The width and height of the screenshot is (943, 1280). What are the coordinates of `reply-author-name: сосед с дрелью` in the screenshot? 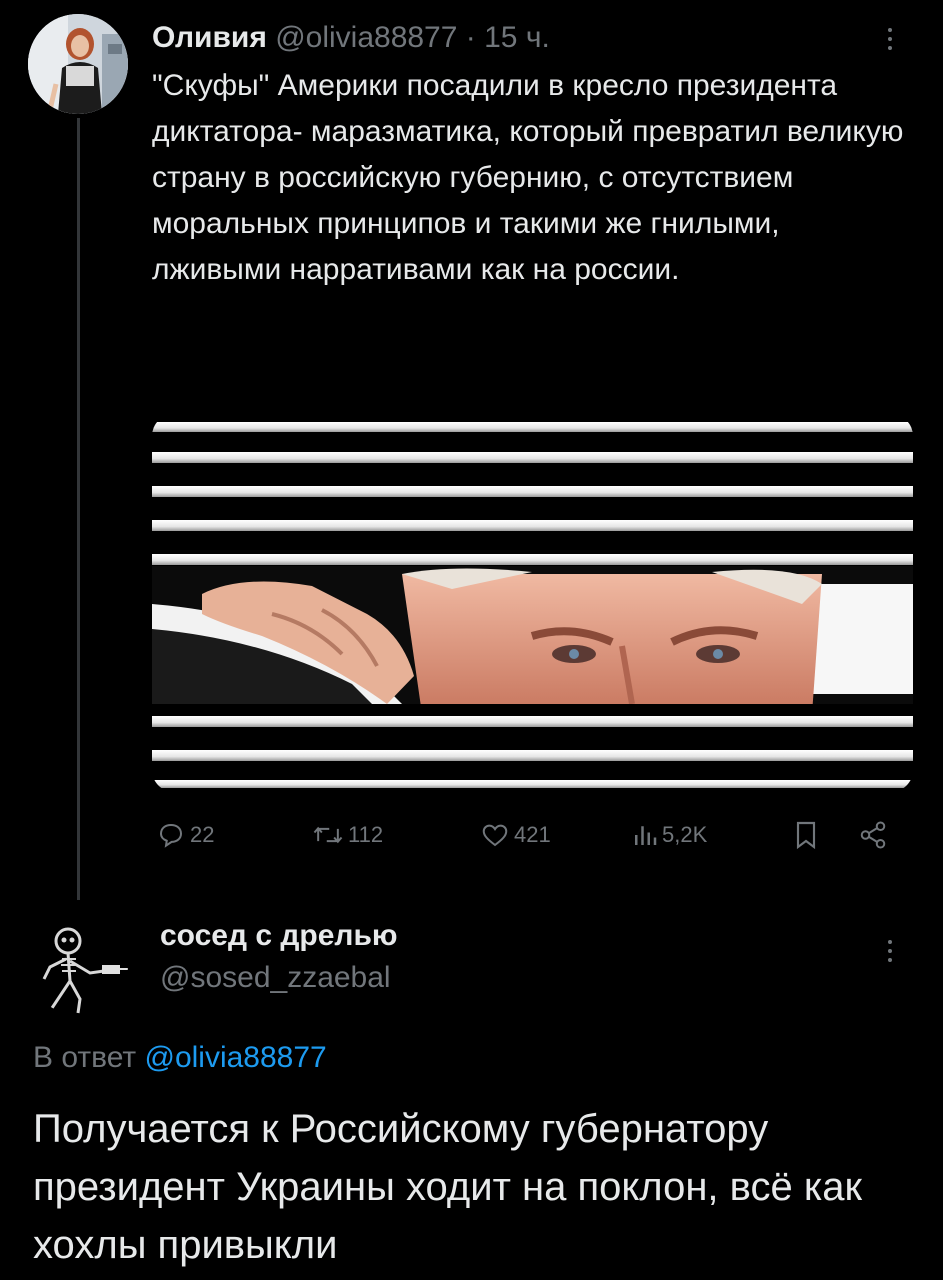 It's located at (279, 936).